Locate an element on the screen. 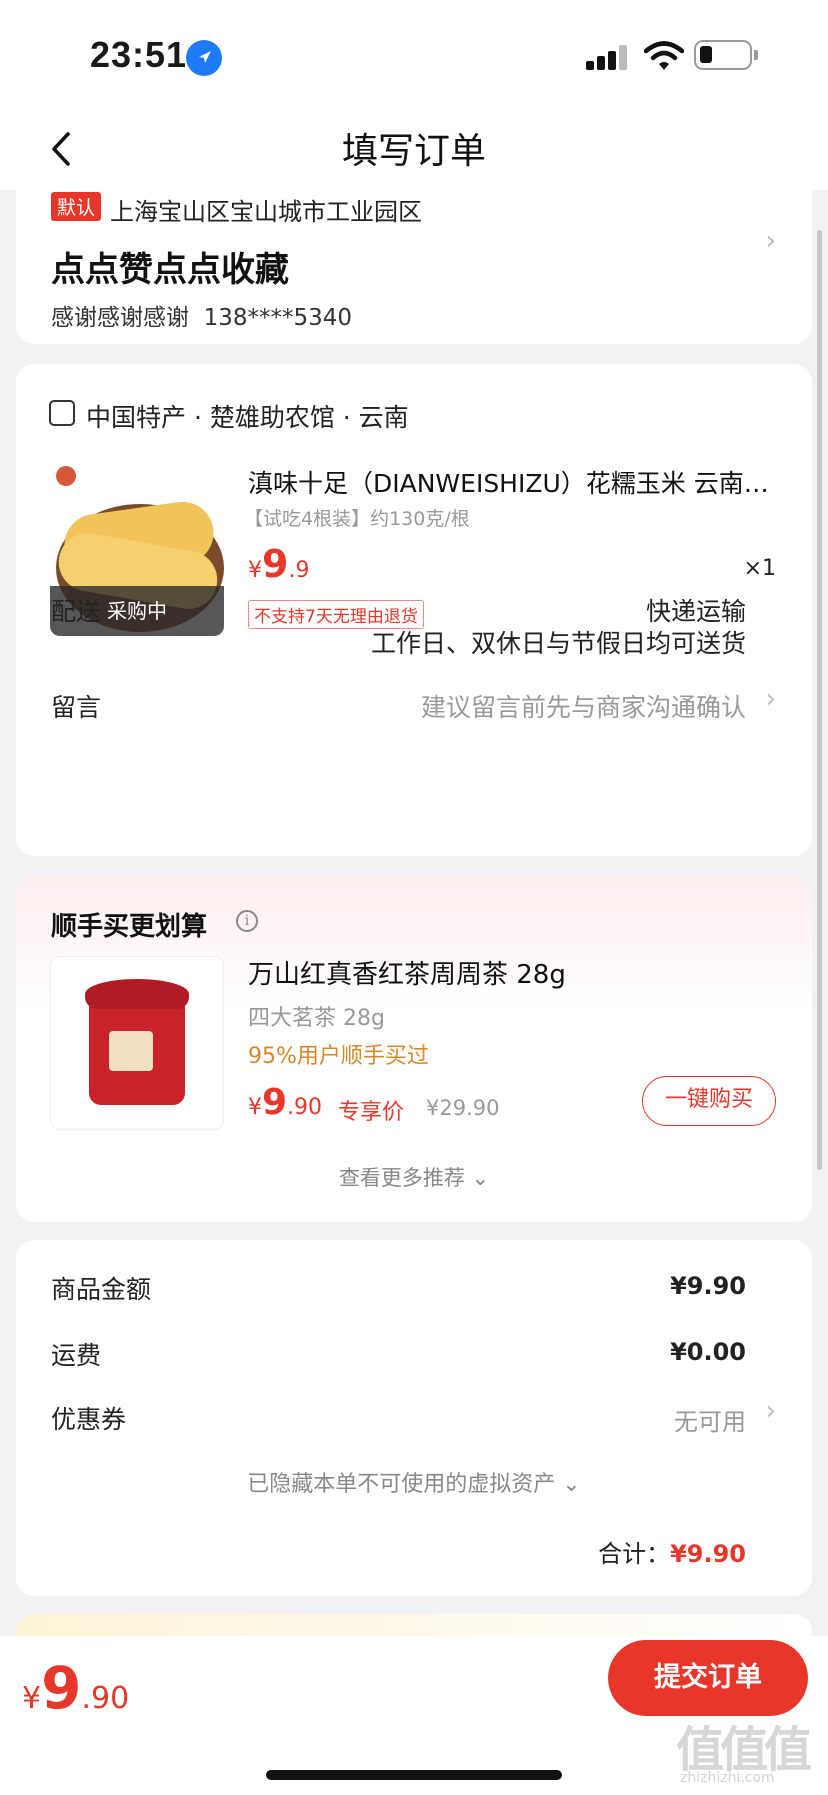 Image resolution: width=828 pixels, height=1795 pixels. note-label: 留言 is located at coordinates (76, 707).